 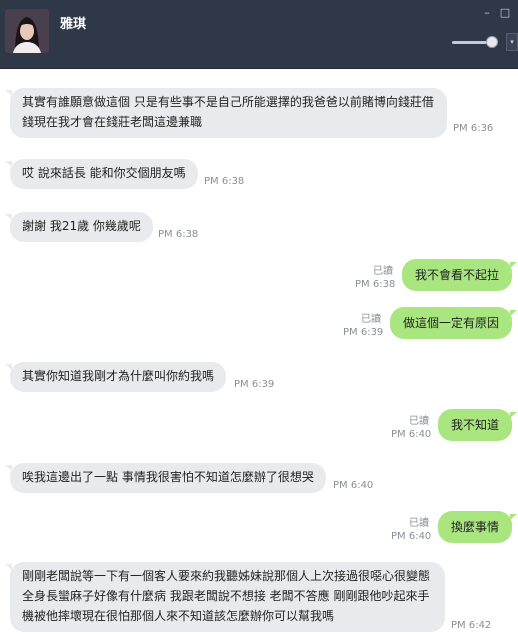 What do you see at coordinates (178, 616) in the screenshot?
I see `message-text-line: 機被他摔壞現在很怕那個人來不知道該怎麼辦你可以幫我嗎` at bounding box center [178, 616].